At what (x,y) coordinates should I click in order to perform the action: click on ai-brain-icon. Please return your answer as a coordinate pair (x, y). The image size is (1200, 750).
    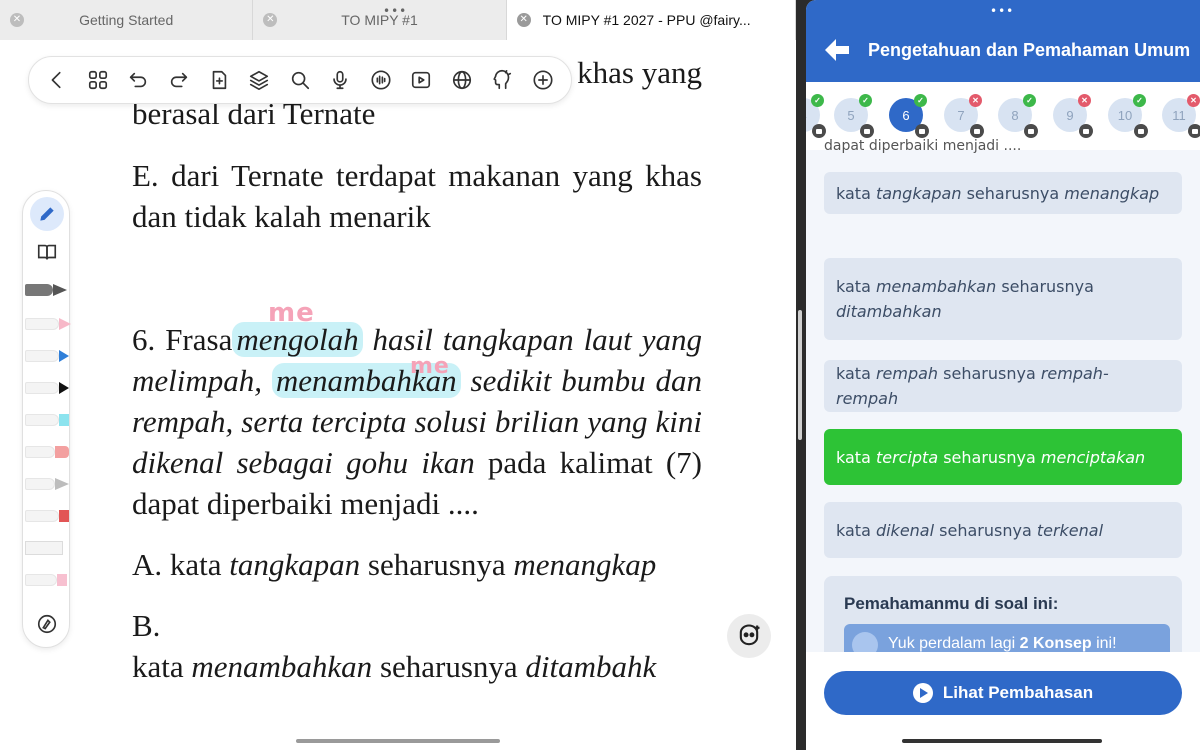
    Looking at the image, I should click on (502, 80).